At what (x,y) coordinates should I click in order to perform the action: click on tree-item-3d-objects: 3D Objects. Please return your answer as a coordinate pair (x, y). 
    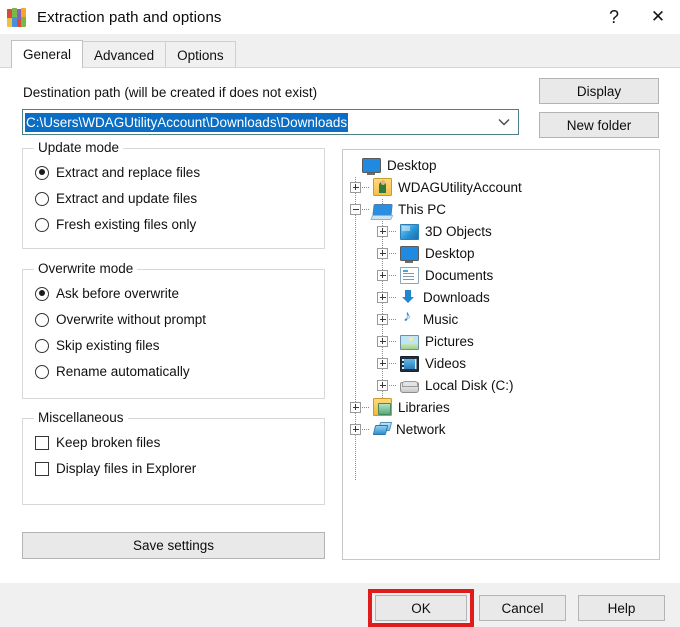
    Looking at the image, I should click on (501, 231).